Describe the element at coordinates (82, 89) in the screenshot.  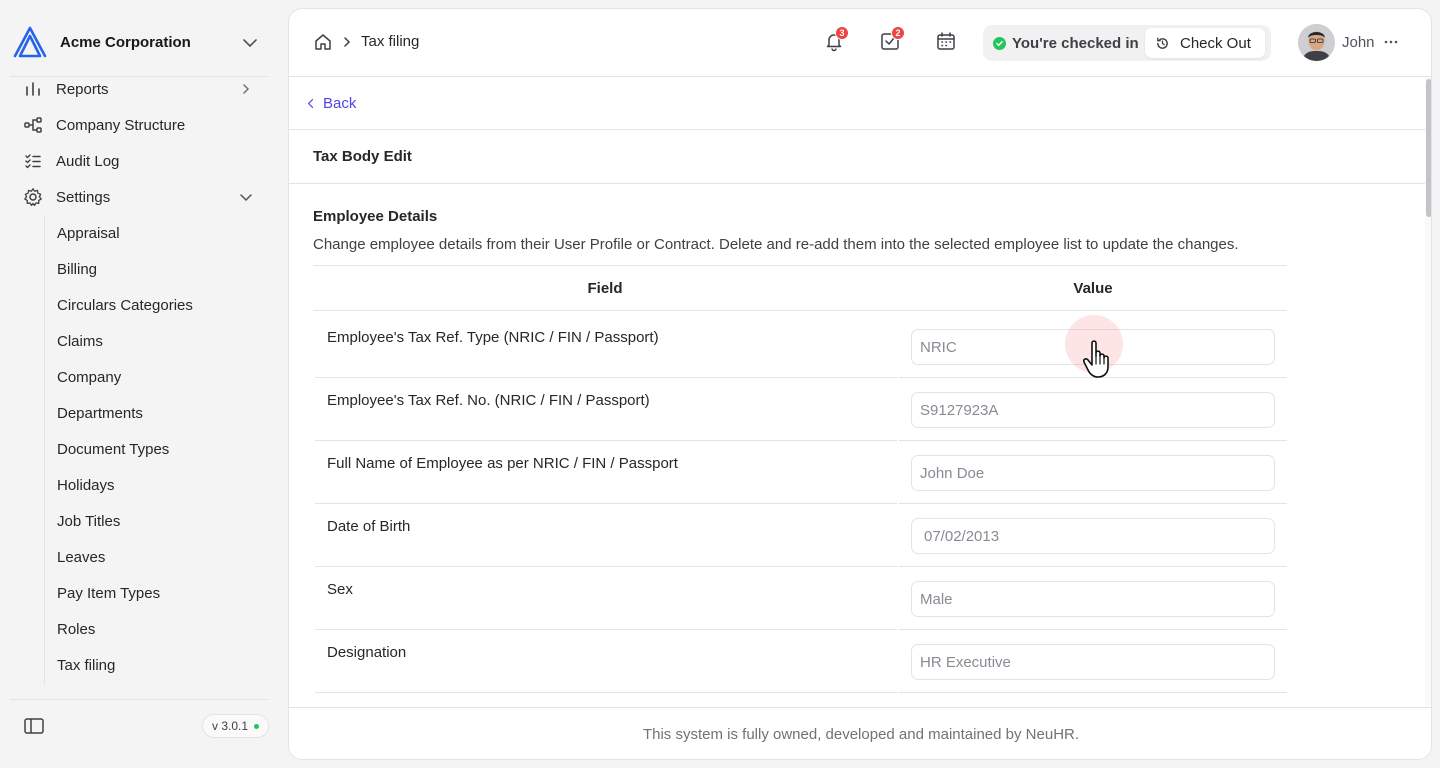
I see `sidebar-item-label: Reports` at that location.